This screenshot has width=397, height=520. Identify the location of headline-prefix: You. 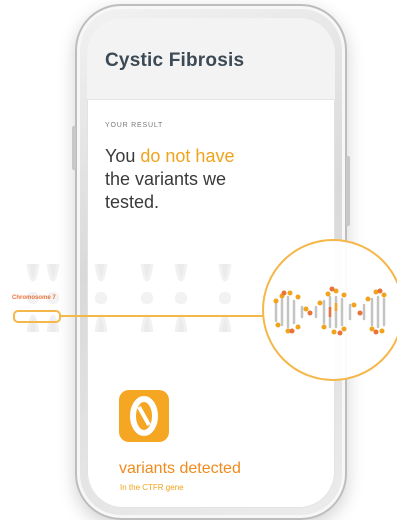
(123, 156).